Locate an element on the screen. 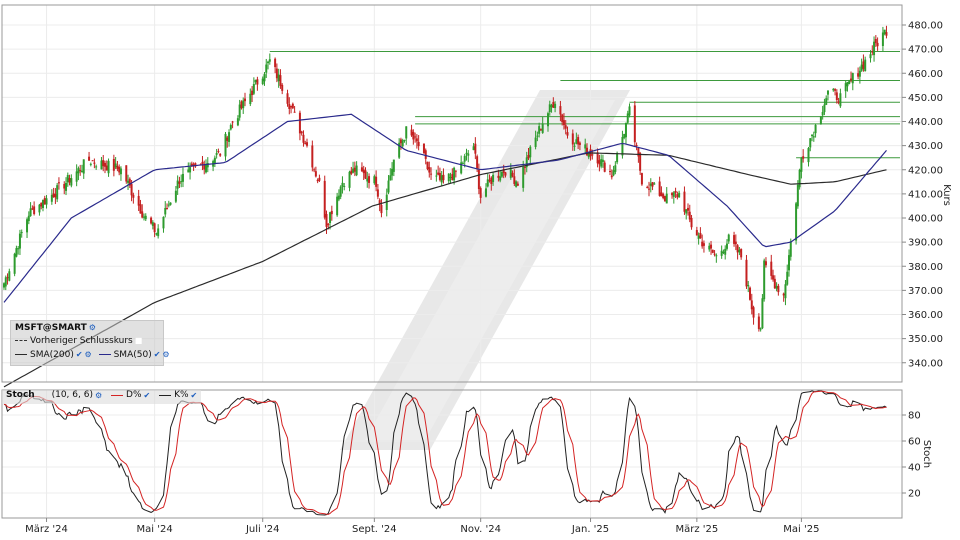 The image size is (960, 540). time-tick-label: Nov. '24 is located at coordinates (480, 529).